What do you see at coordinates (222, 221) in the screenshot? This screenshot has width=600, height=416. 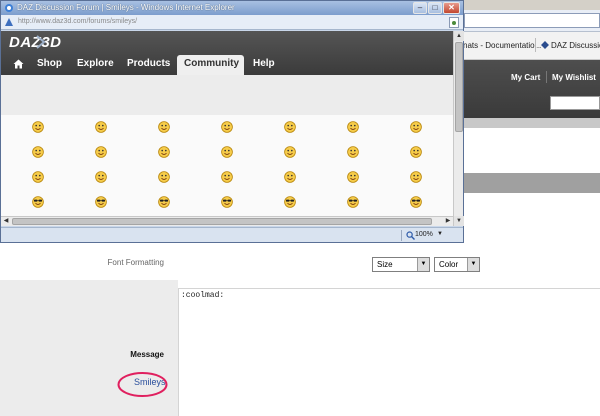 I see `horizontal-scroll-thumb` at bounding box center [222, 221].